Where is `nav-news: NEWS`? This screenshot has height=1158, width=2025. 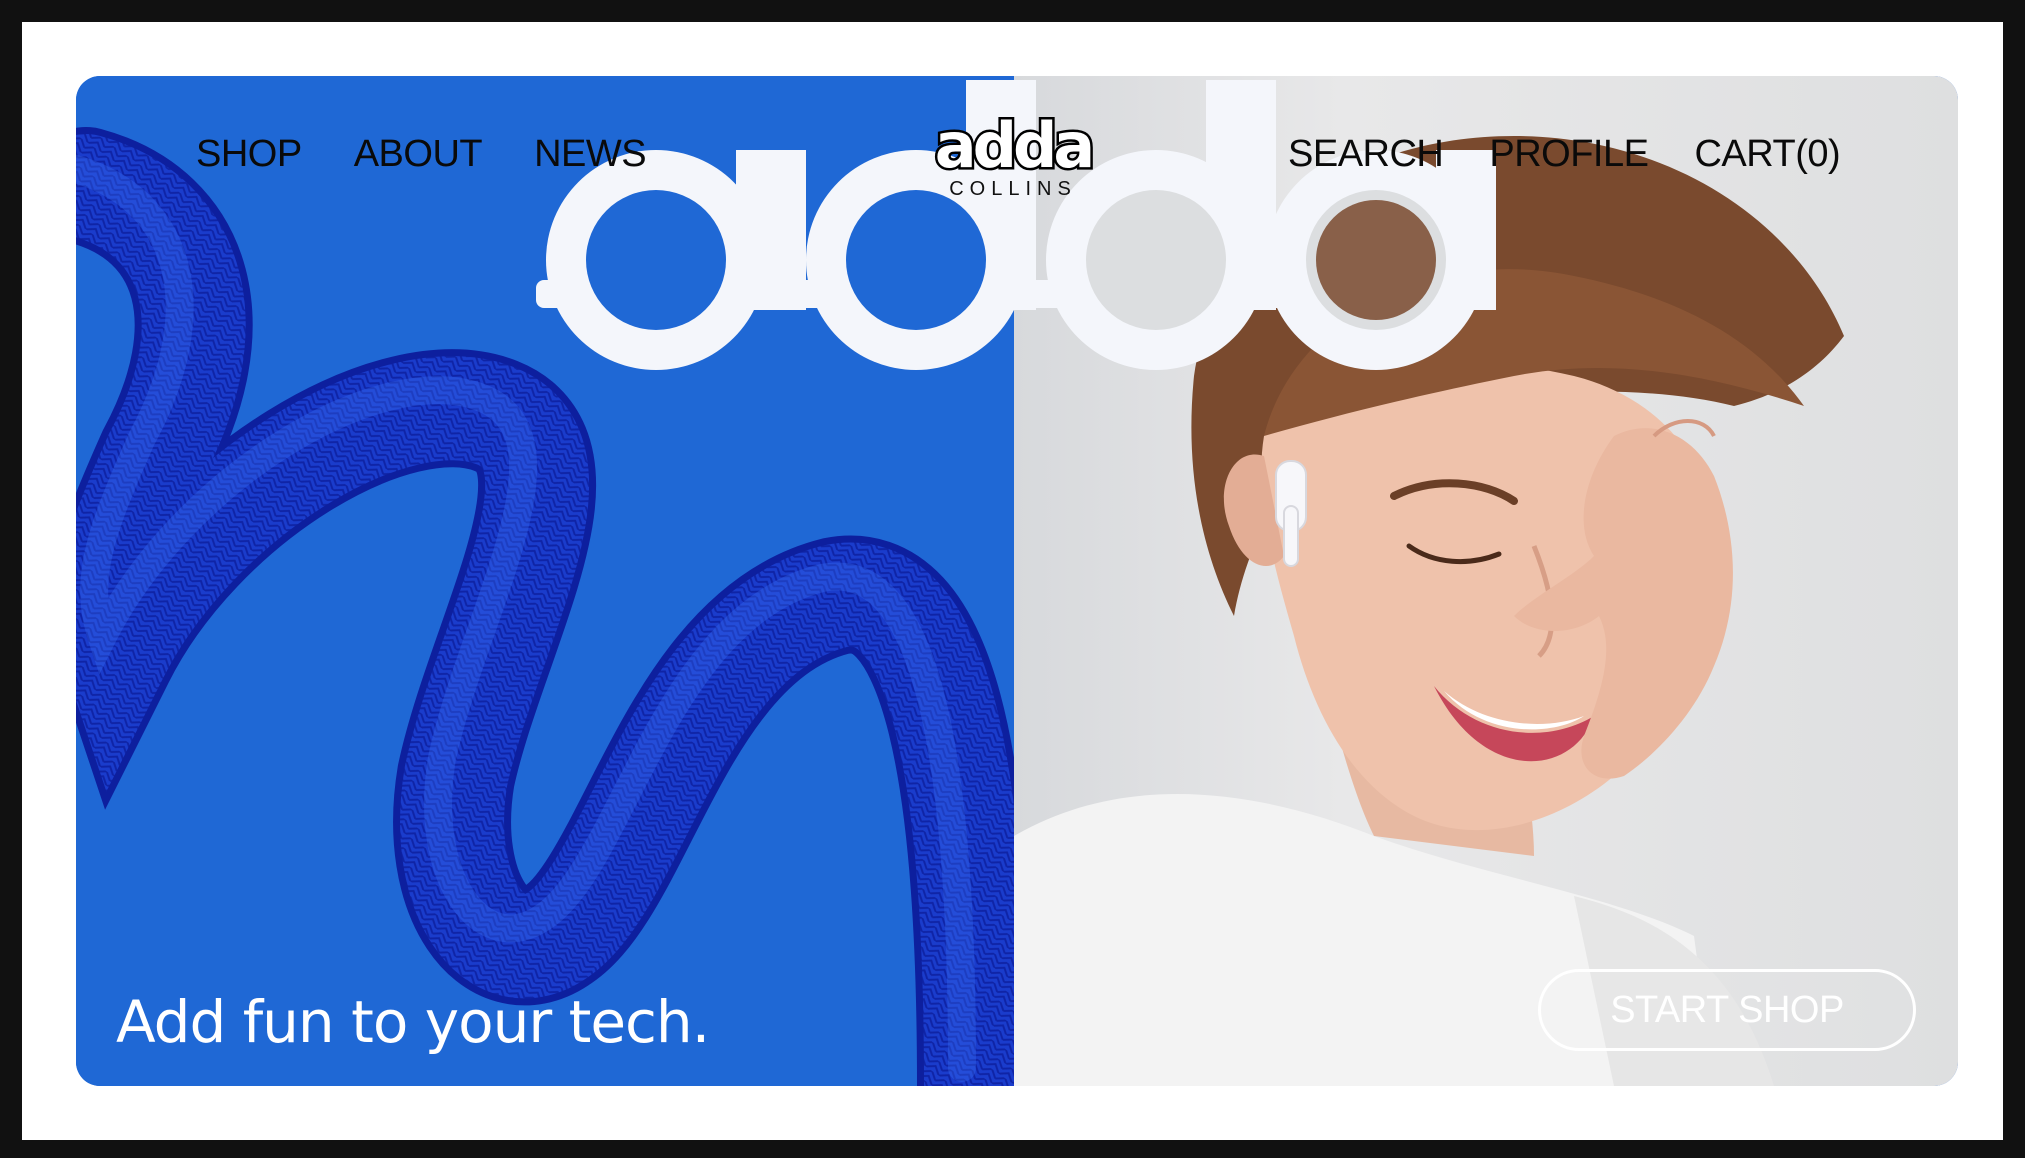 nav-news: NEWS is located at coordinates (590, 154).